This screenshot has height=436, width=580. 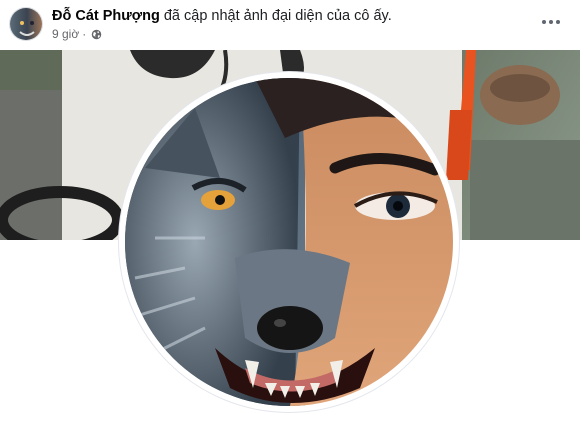 What do you see at coordinates (277, 16) in the screenshot?
I see `post-action-text: đã cập nhật ảnh đại diện của cô ấy.` at bounding box center [277, 16].